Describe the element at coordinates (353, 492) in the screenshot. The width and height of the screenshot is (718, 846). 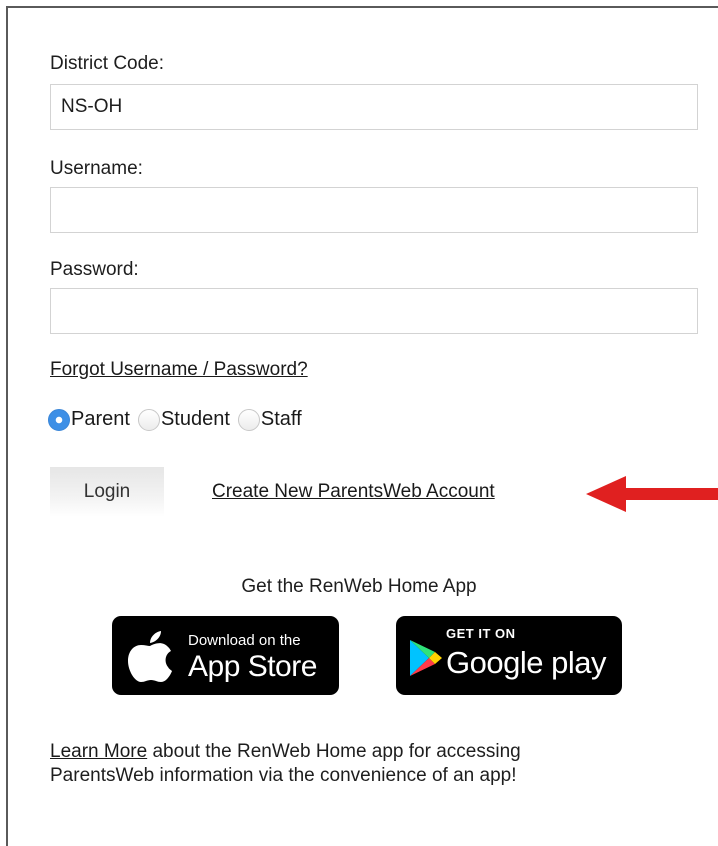
I see `create-account-link: Create New ParentsWeb Account` at that location.